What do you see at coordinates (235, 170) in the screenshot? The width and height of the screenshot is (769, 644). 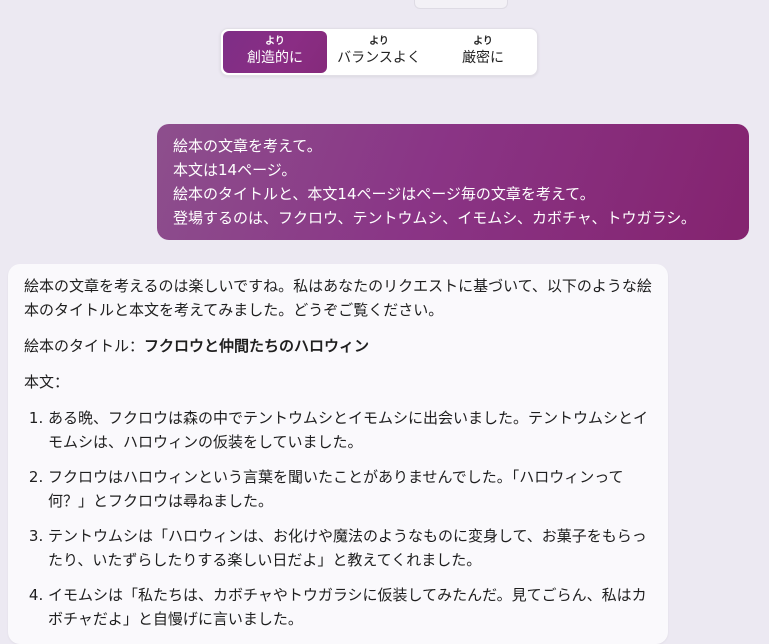 I see `user-message-line: 本文は14ページ。` at bounding box center [235, 170].